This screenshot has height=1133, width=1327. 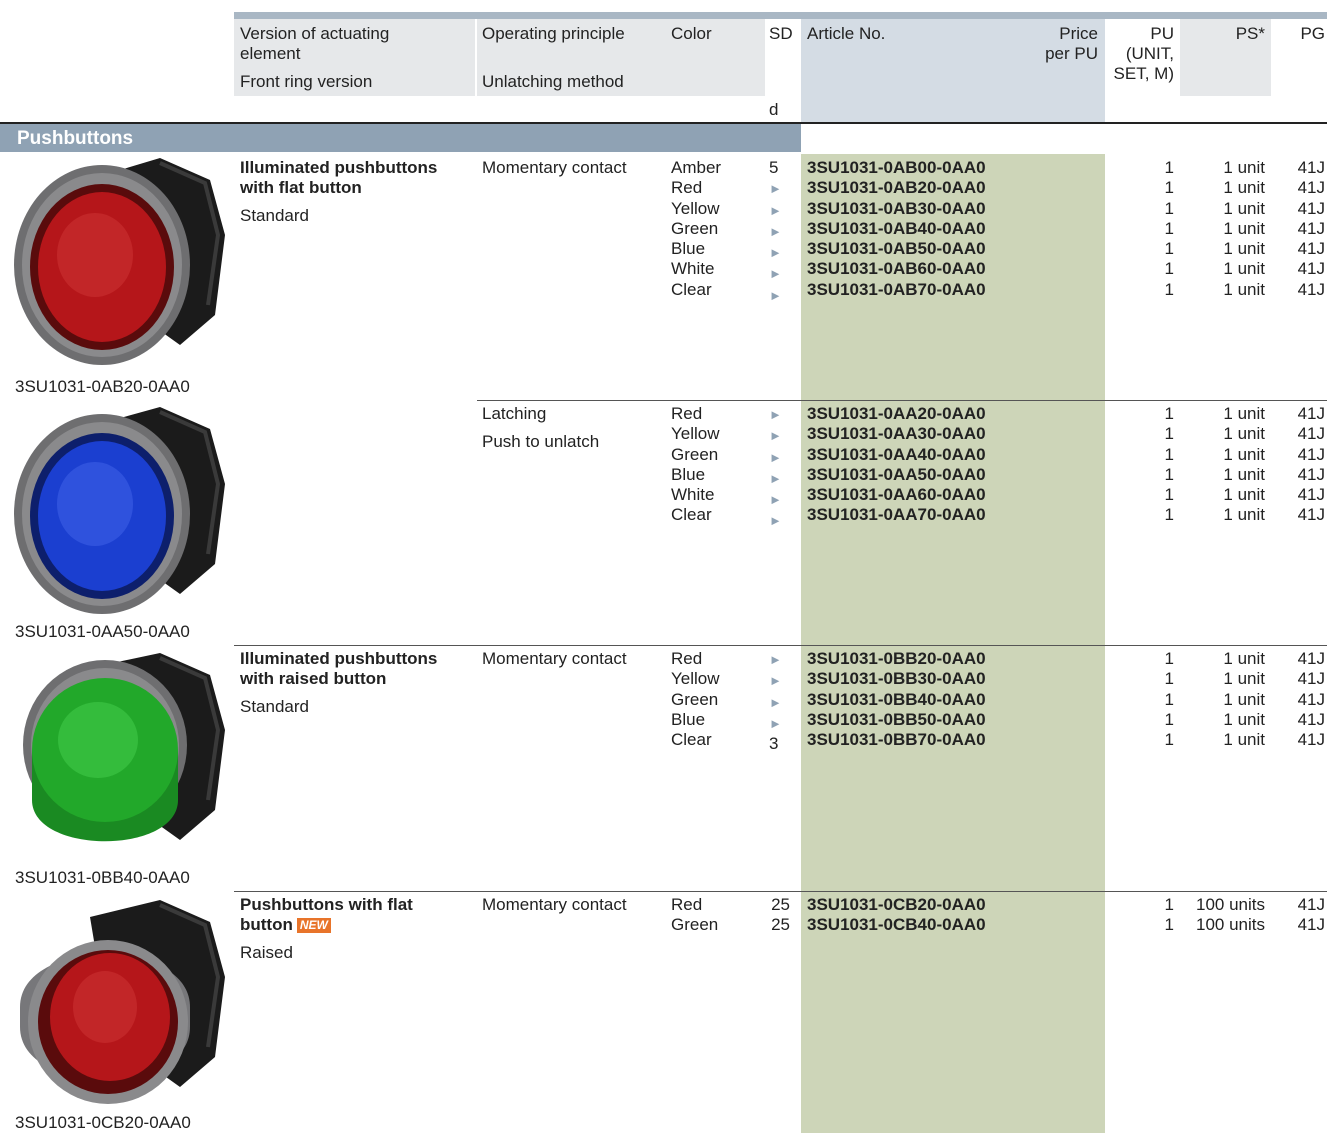 I want to click on pushbutton-red-icon, so click(x=119, y=261).